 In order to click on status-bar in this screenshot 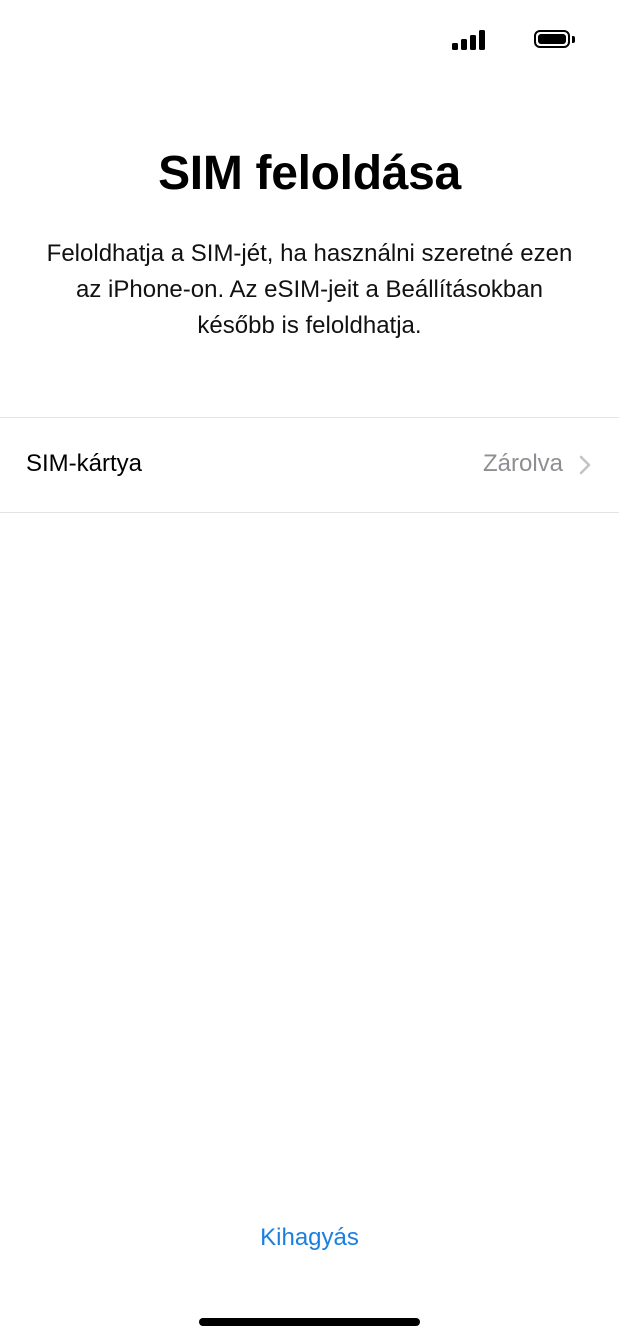, I will do `click(309, 40)`.